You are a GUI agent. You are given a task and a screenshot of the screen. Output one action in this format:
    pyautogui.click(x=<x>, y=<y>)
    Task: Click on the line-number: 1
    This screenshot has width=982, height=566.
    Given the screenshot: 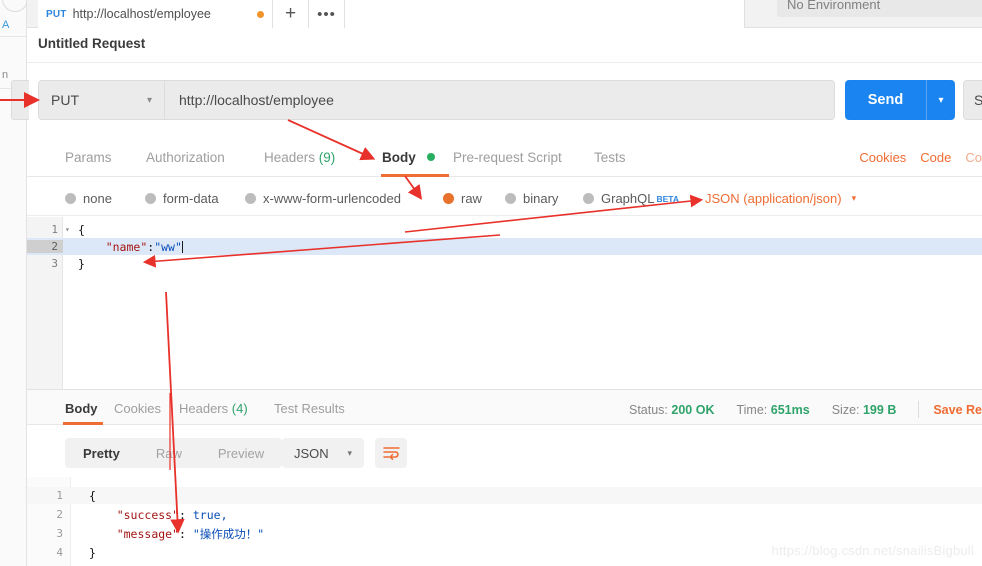 What is the action you would take?
    pyautogui.click(x=54, y=229)
    